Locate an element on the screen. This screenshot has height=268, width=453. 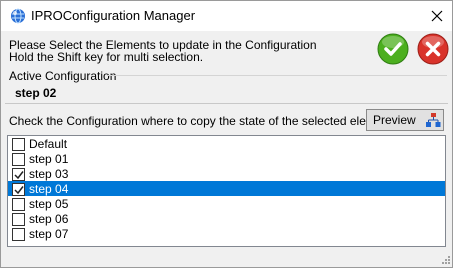
configuration-label: step 06 is located at coordinates (49, 219).